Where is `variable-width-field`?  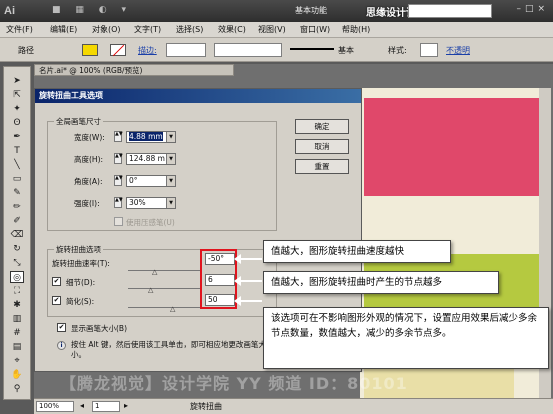 variable-width-field is located at coordinates (248, 50).